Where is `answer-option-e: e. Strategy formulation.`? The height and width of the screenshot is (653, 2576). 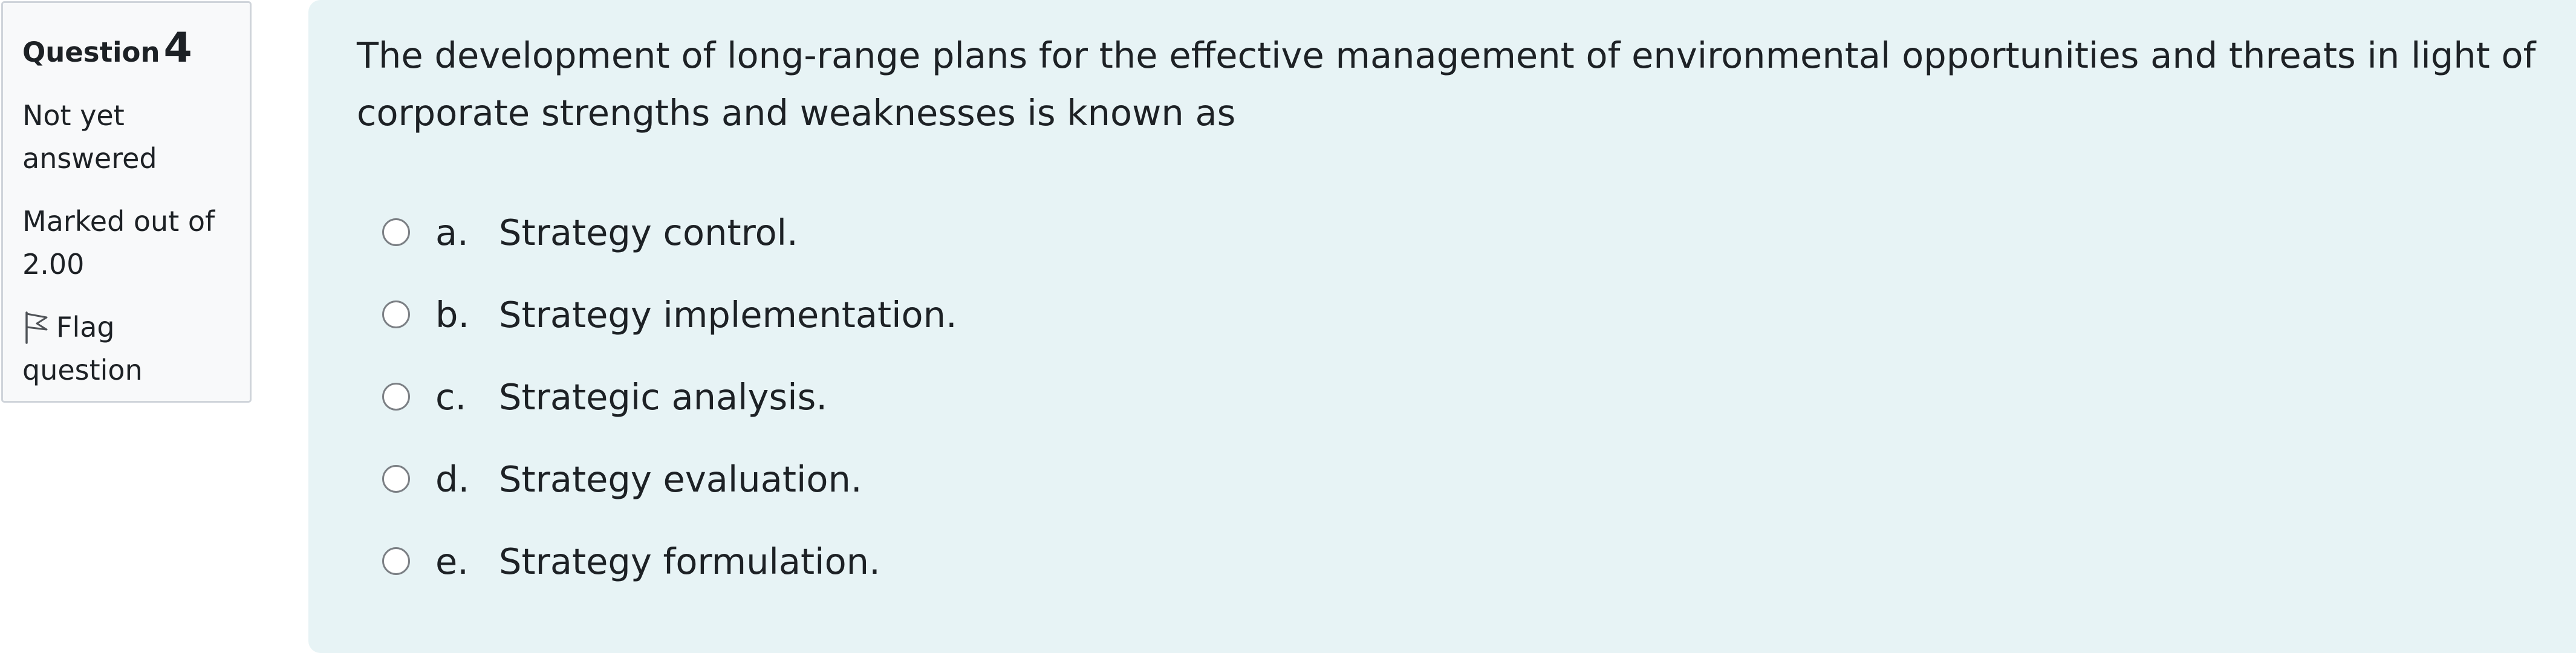 answer-option-e: e. Strategy formulation. is located at coordinates (1479, 561).